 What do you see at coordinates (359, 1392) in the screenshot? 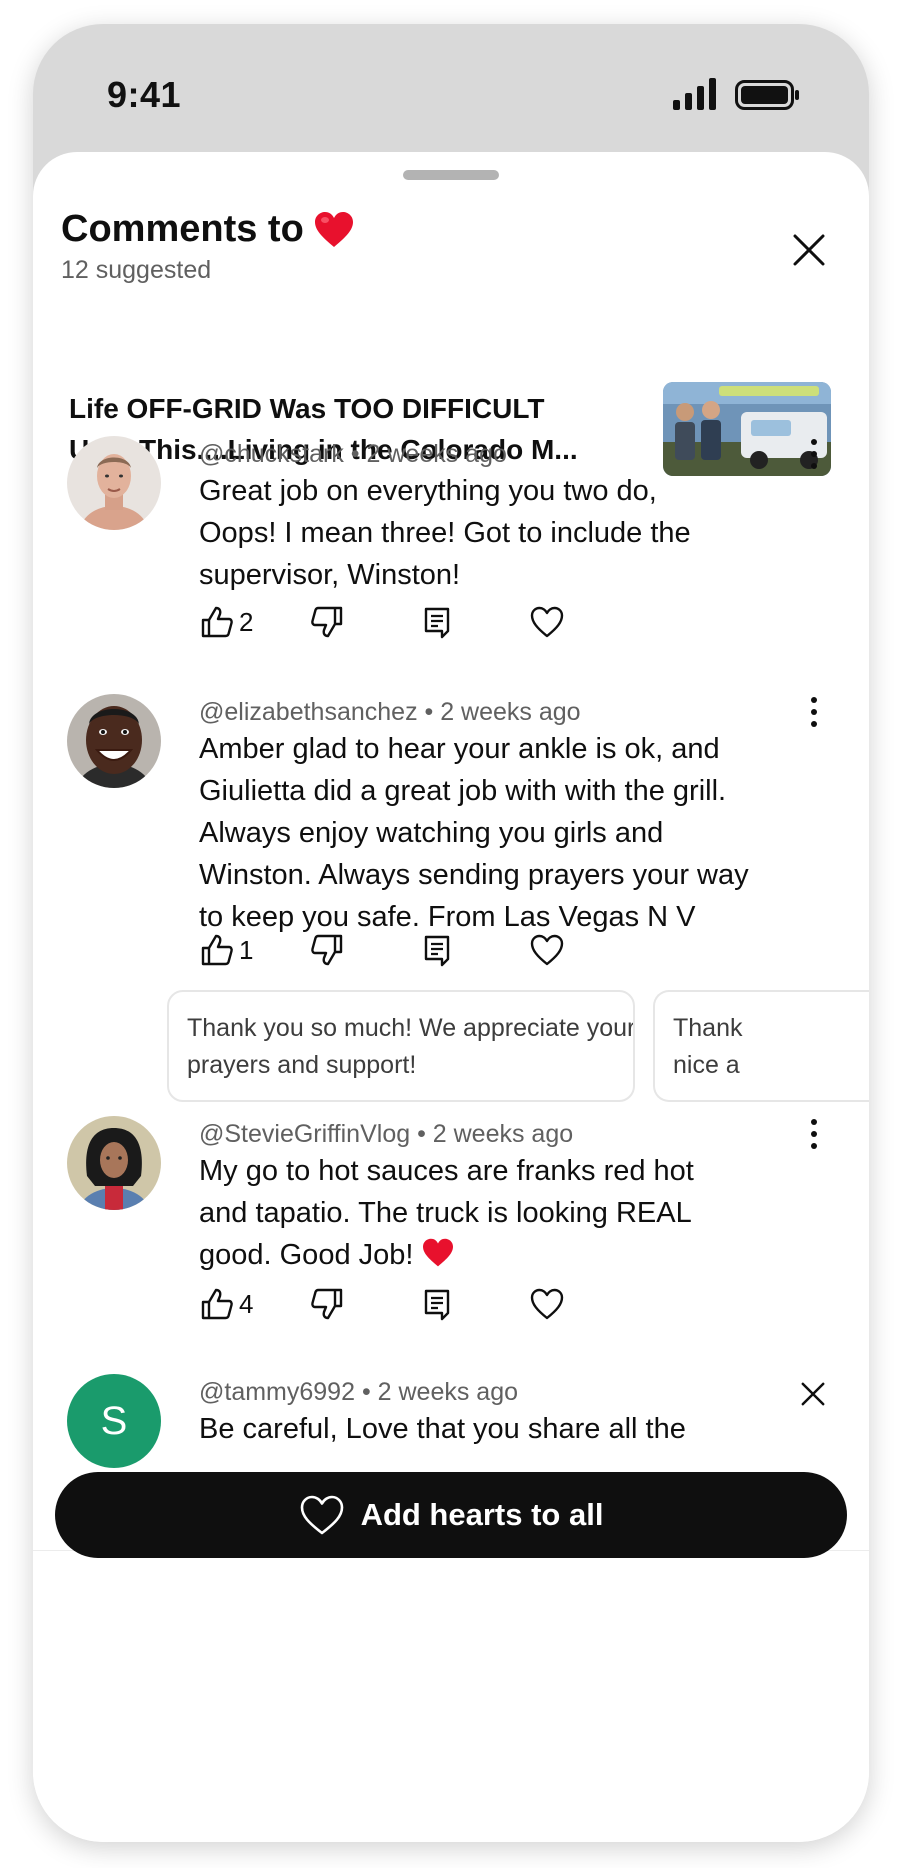
I see `comment-meta: @tammy6992 • 2 weeks ago` at bounding box center [359, 1392].